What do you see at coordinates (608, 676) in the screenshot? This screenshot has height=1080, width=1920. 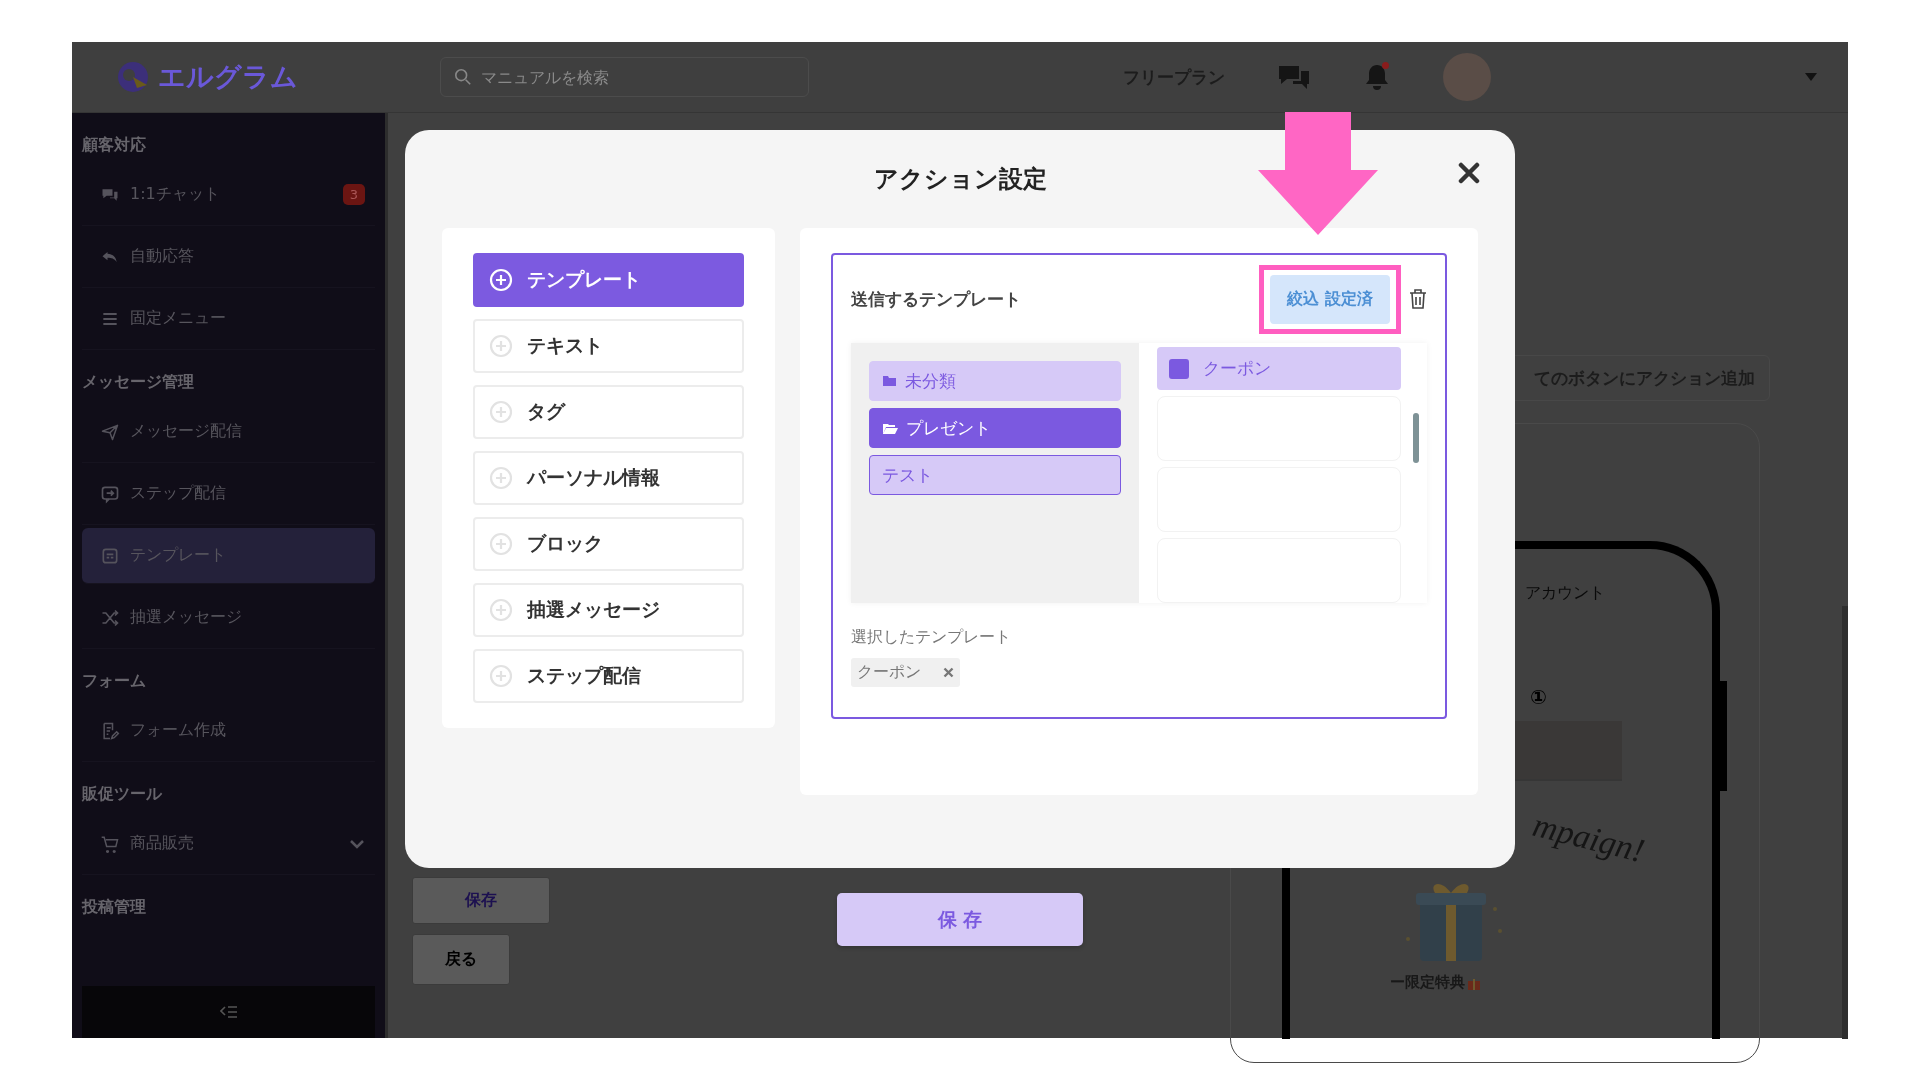 I see `action-type-button: ステップ配信` at bounding box center [608, 676].